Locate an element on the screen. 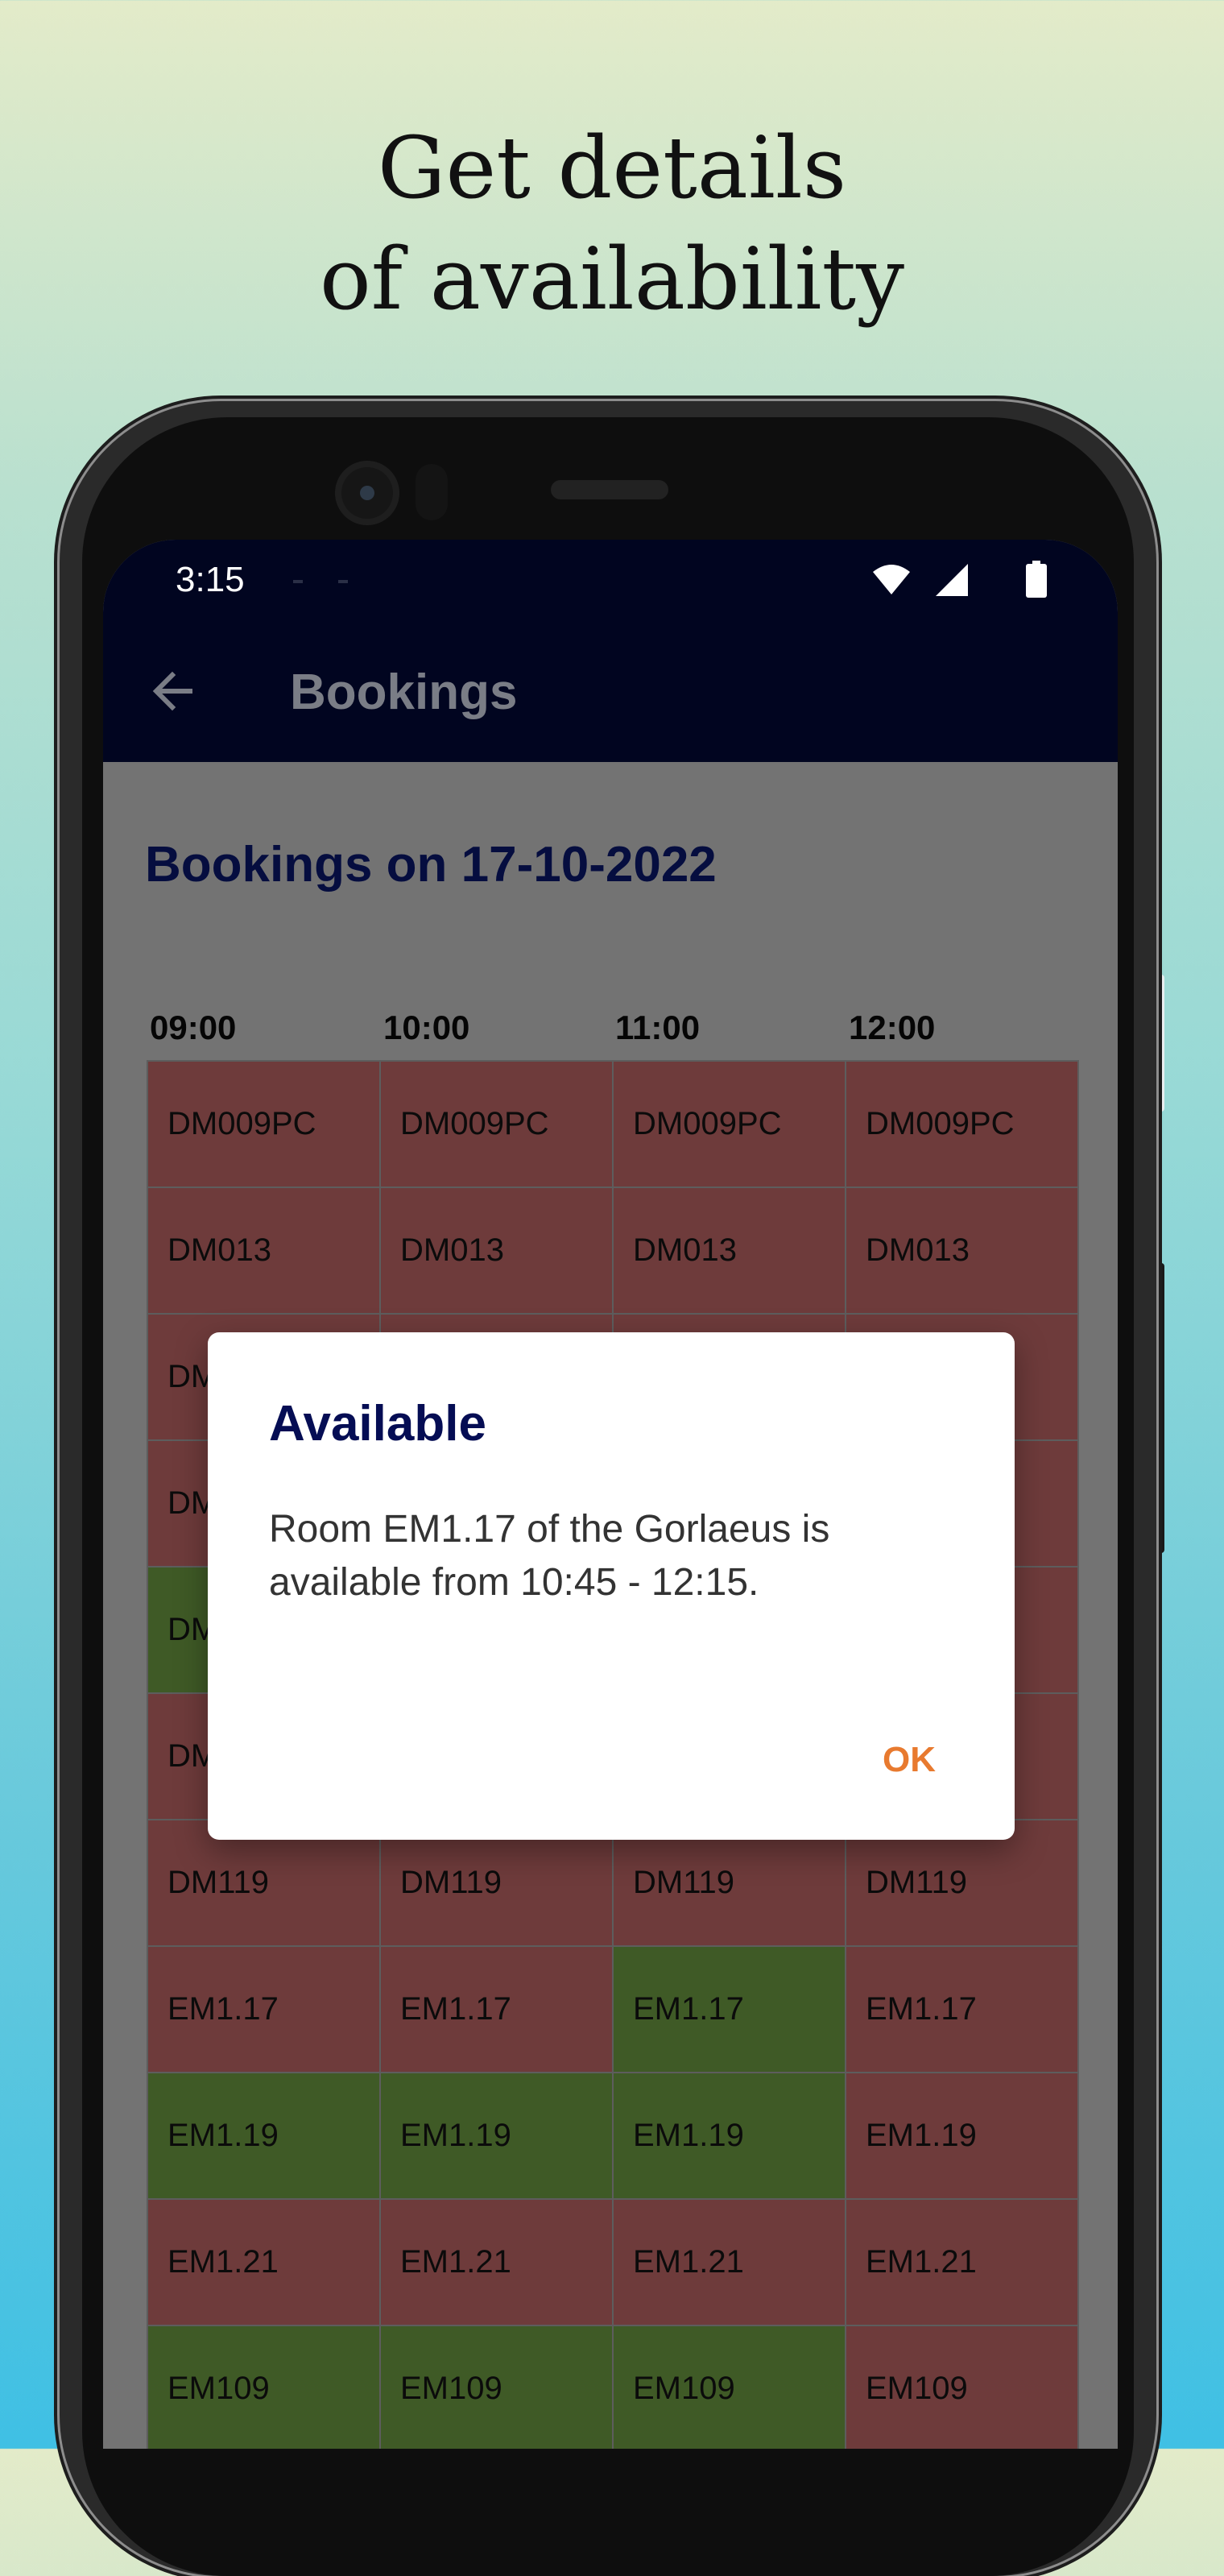 Image resolution: width=1224 pixels, height=2576 pixels. ok-button: OK is located at coordinates (909, 1760).